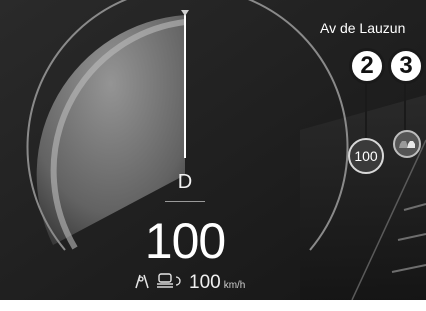  What do you see at coordinates (234, 285) in the screenshot?
I see `set-speed-unit: km/h` at bounding box center [234, 285].